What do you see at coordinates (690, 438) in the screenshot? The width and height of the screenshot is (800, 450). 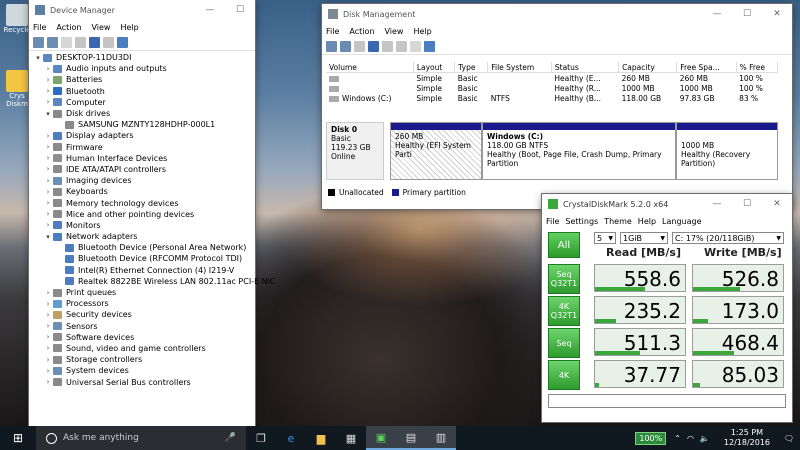 I see `wifi-icon: ◠` at bounding box center [690, 438].